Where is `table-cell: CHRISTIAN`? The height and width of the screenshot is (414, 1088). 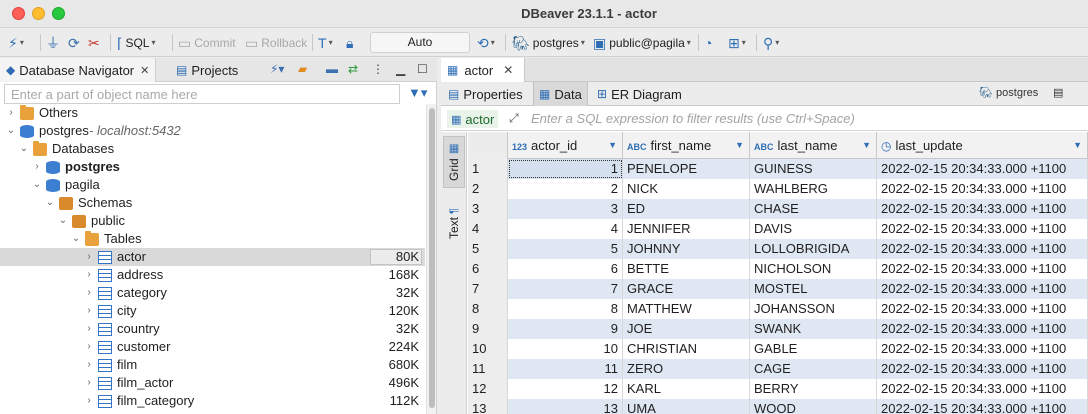
table-cell: CHRISTIAN is located at coordinates (686, 349).